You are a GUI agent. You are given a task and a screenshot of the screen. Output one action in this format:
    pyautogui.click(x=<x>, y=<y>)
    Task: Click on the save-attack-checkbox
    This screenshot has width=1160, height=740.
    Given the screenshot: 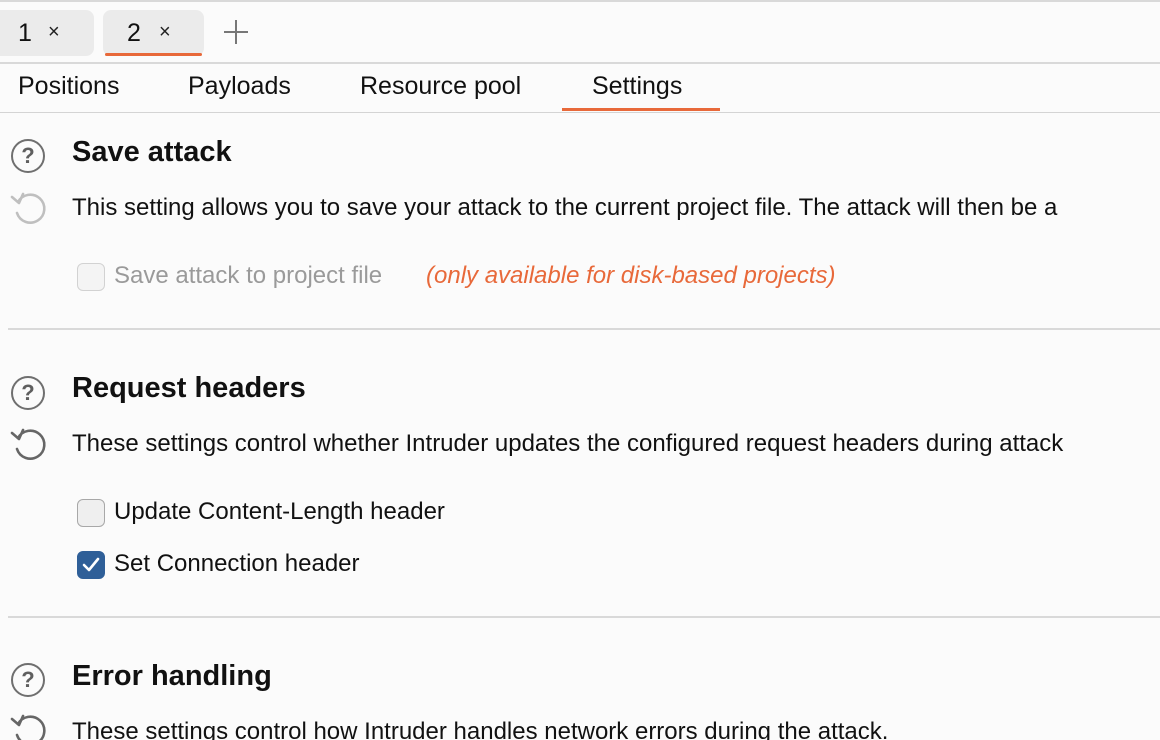 What is the action you would take?
    pyautogui.click(x=91, y=277)
    